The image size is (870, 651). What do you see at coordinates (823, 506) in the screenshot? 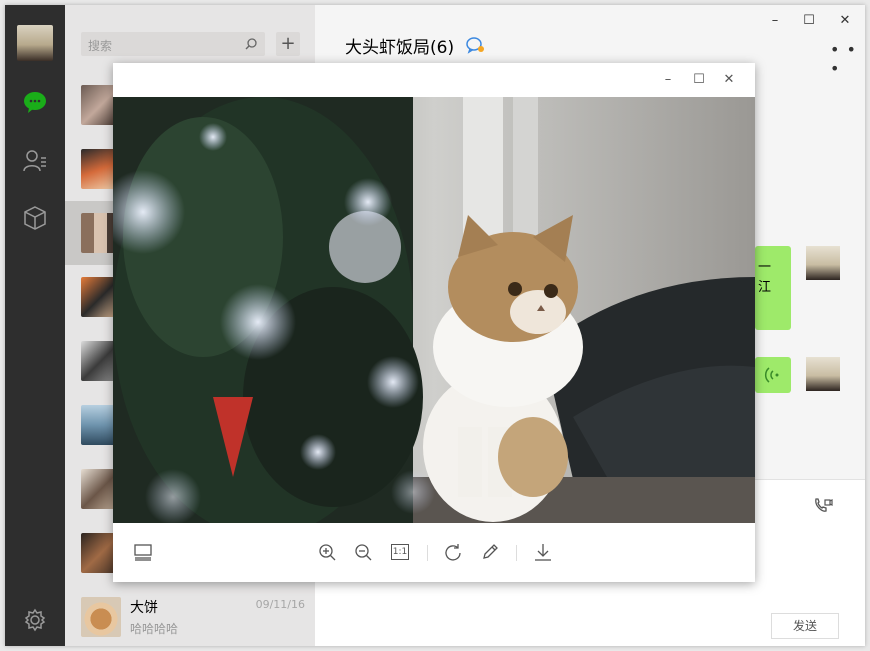
I see `call-icon` at bounding box center [823, 506].